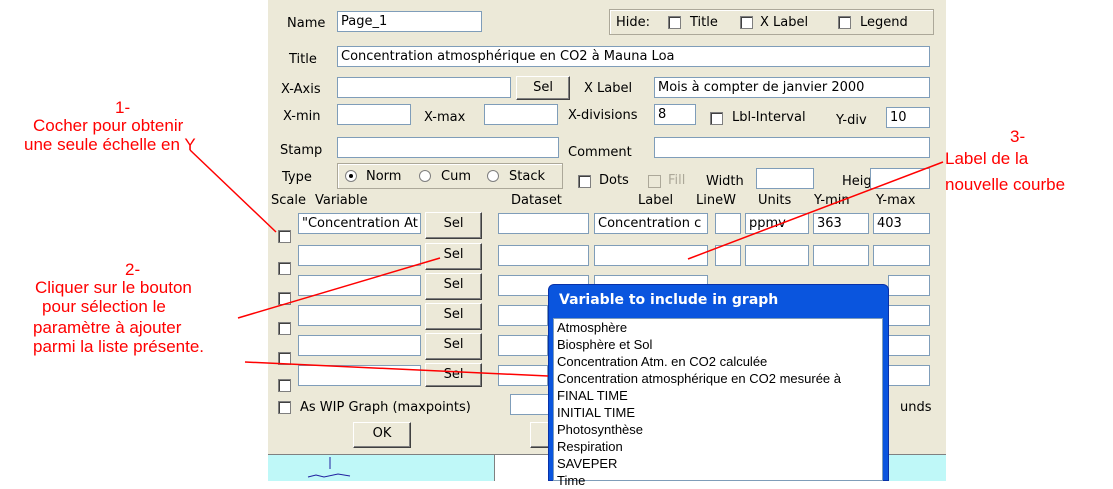 The width and height of the screenshot is (1113, 489). Describe the element at coordinates (133, 269) in the screenshot. I see `annotation-2-number: 2-` at that location.